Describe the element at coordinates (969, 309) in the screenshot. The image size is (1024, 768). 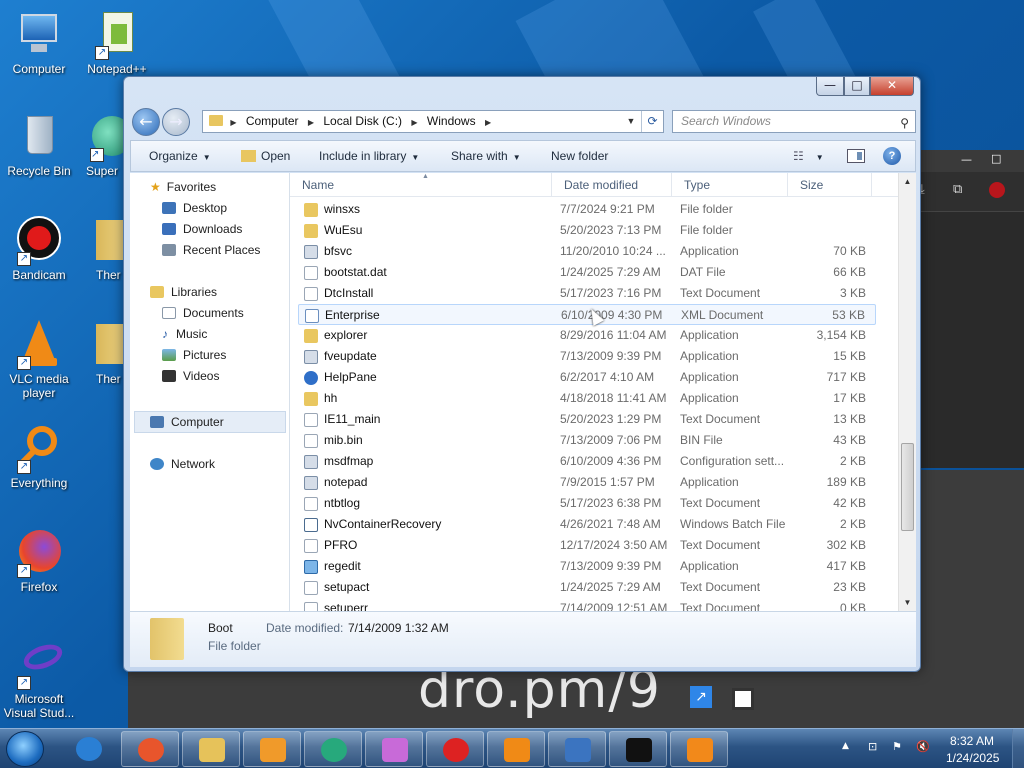
I see `background-app-window: — □ ⤓ ⧉` at that location.